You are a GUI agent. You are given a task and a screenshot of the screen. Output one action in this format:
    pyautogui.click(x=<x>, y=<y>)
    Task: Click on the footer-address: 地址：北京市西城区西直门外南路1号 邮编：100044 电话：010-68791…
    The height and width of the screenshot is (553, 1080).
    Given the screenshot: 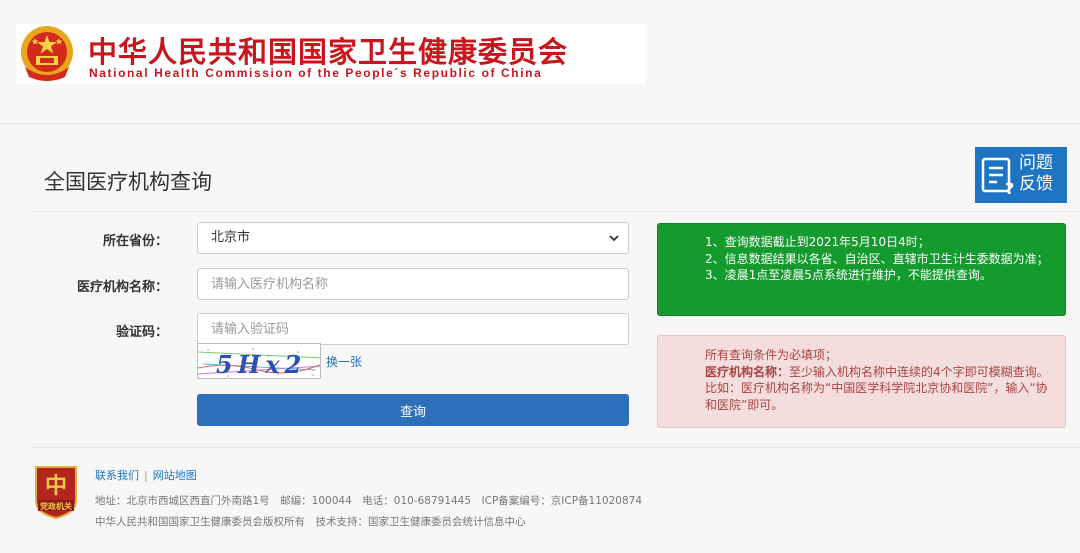 What is the action you would take?
    pyautogui.click(x=368, y=501)
    